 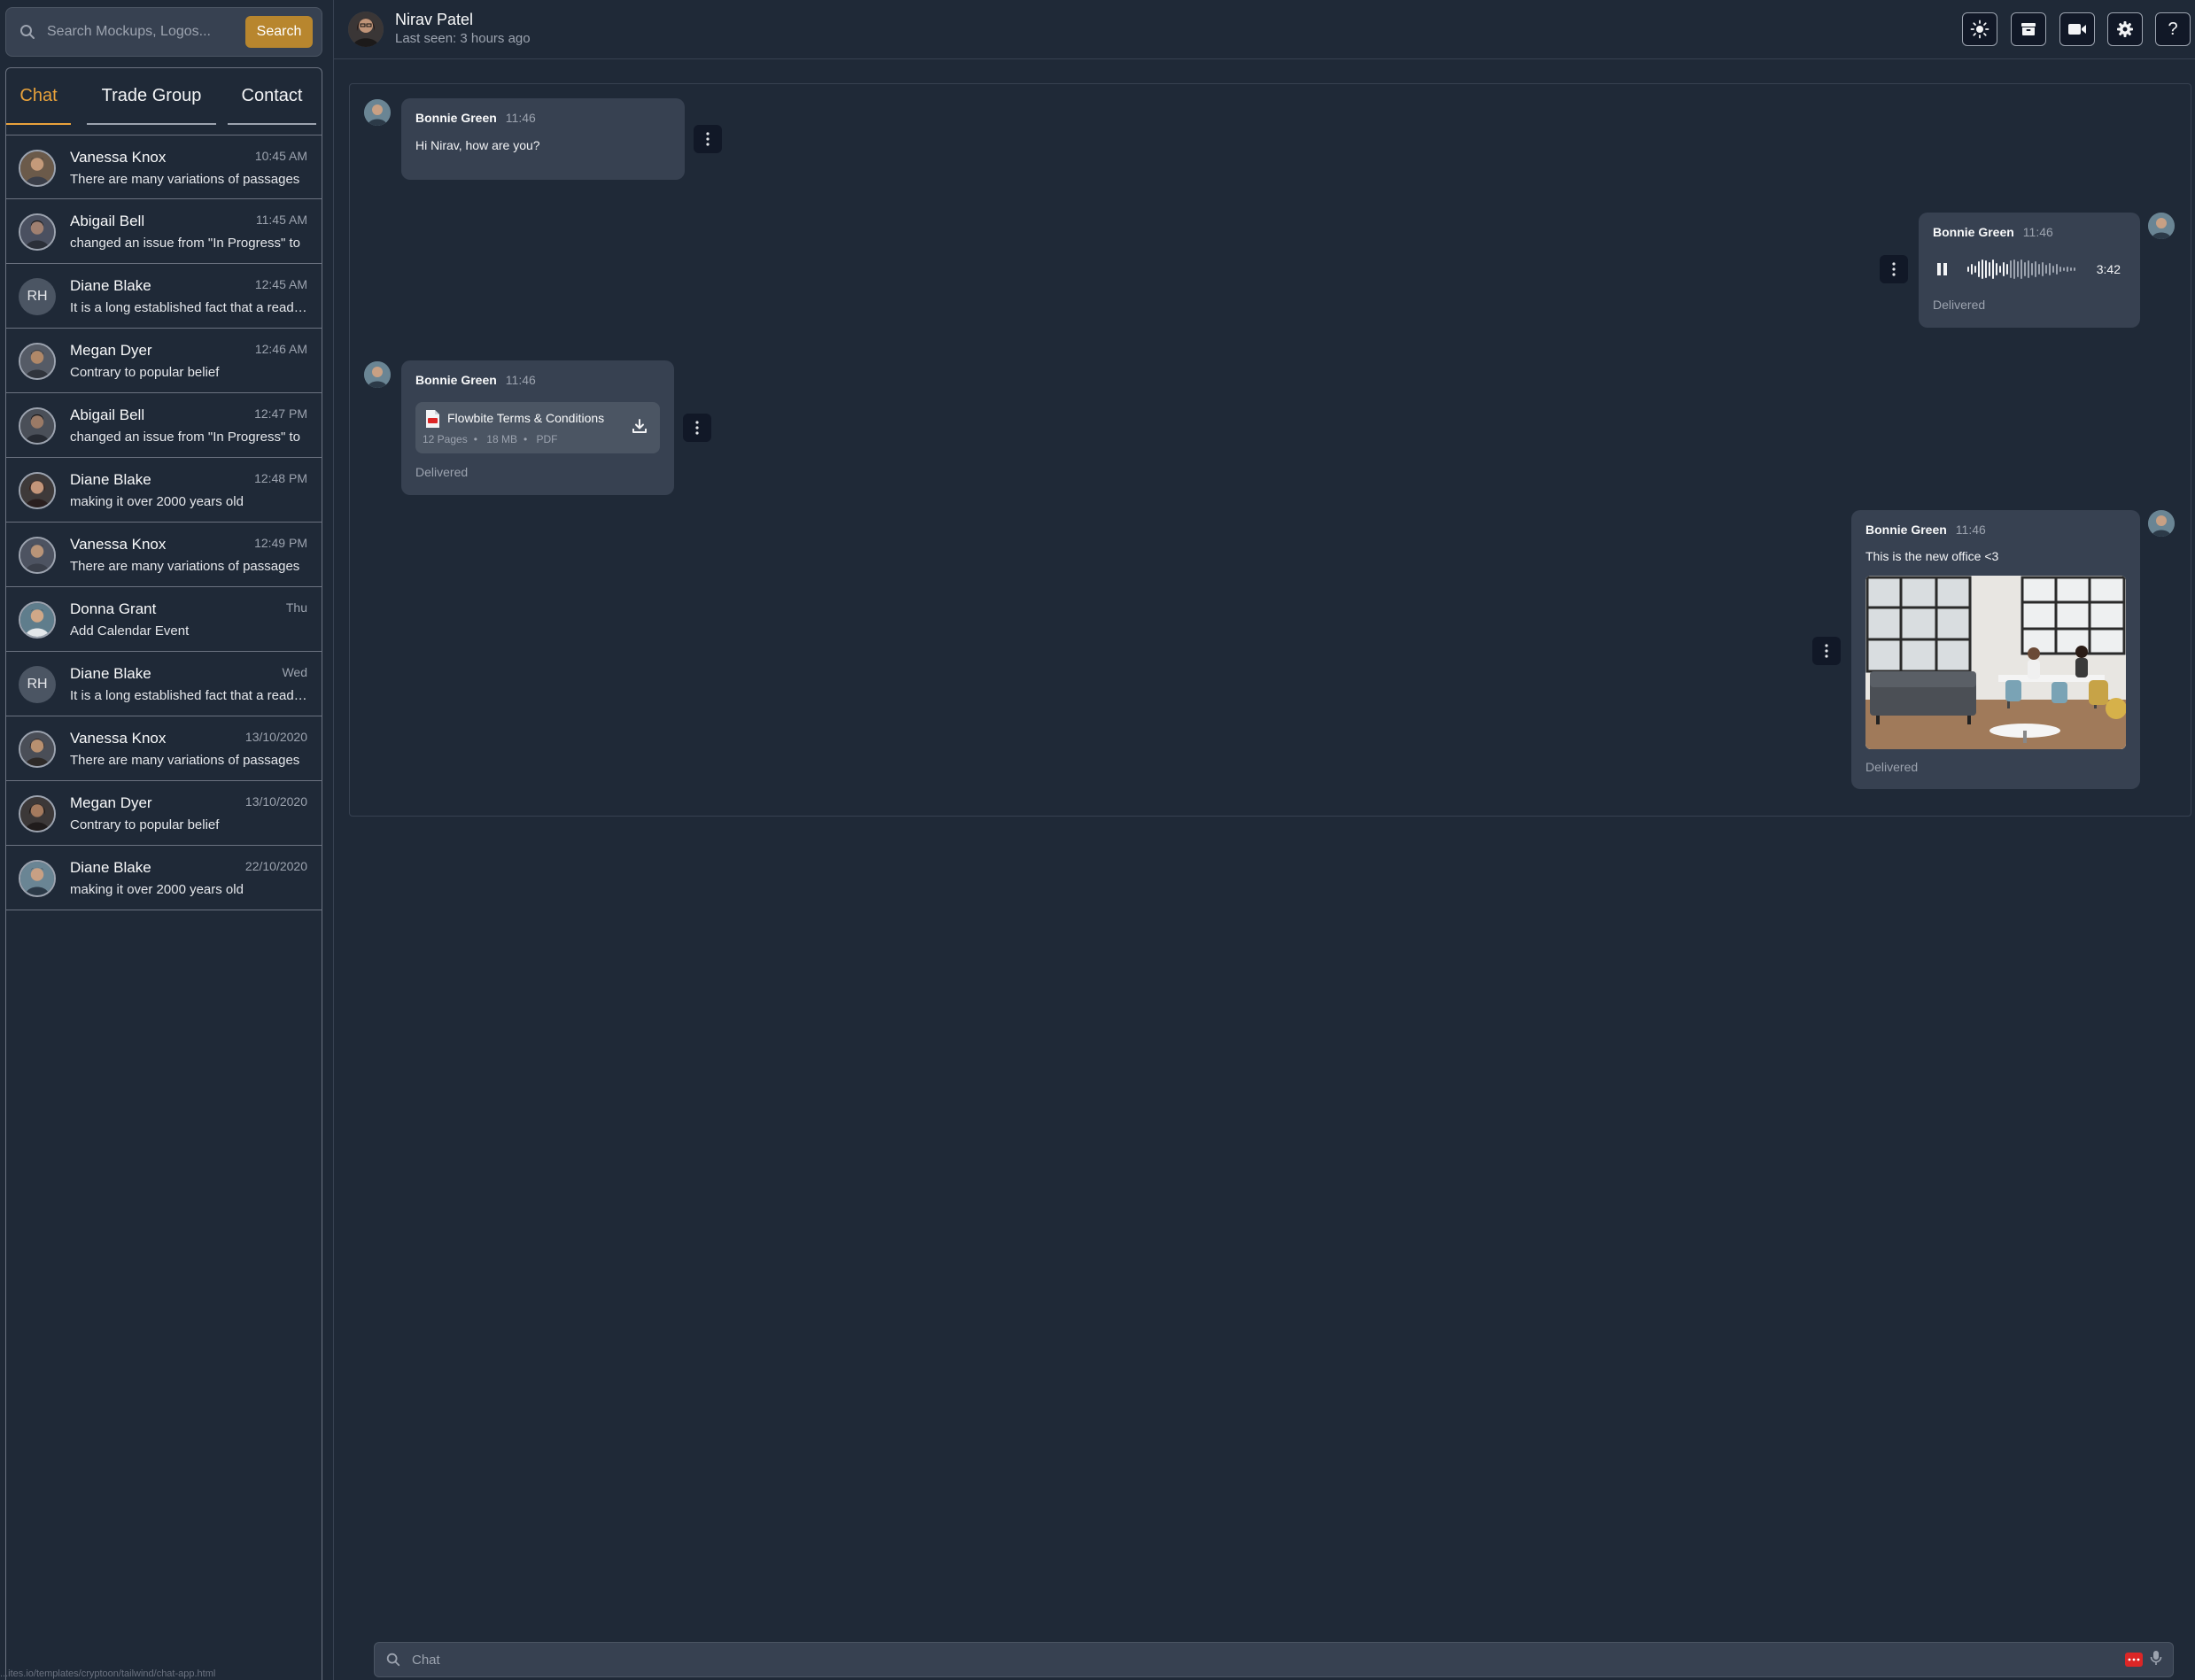 I want to click on tab-trade-group: Trade Group, so click(x=152, y=96).